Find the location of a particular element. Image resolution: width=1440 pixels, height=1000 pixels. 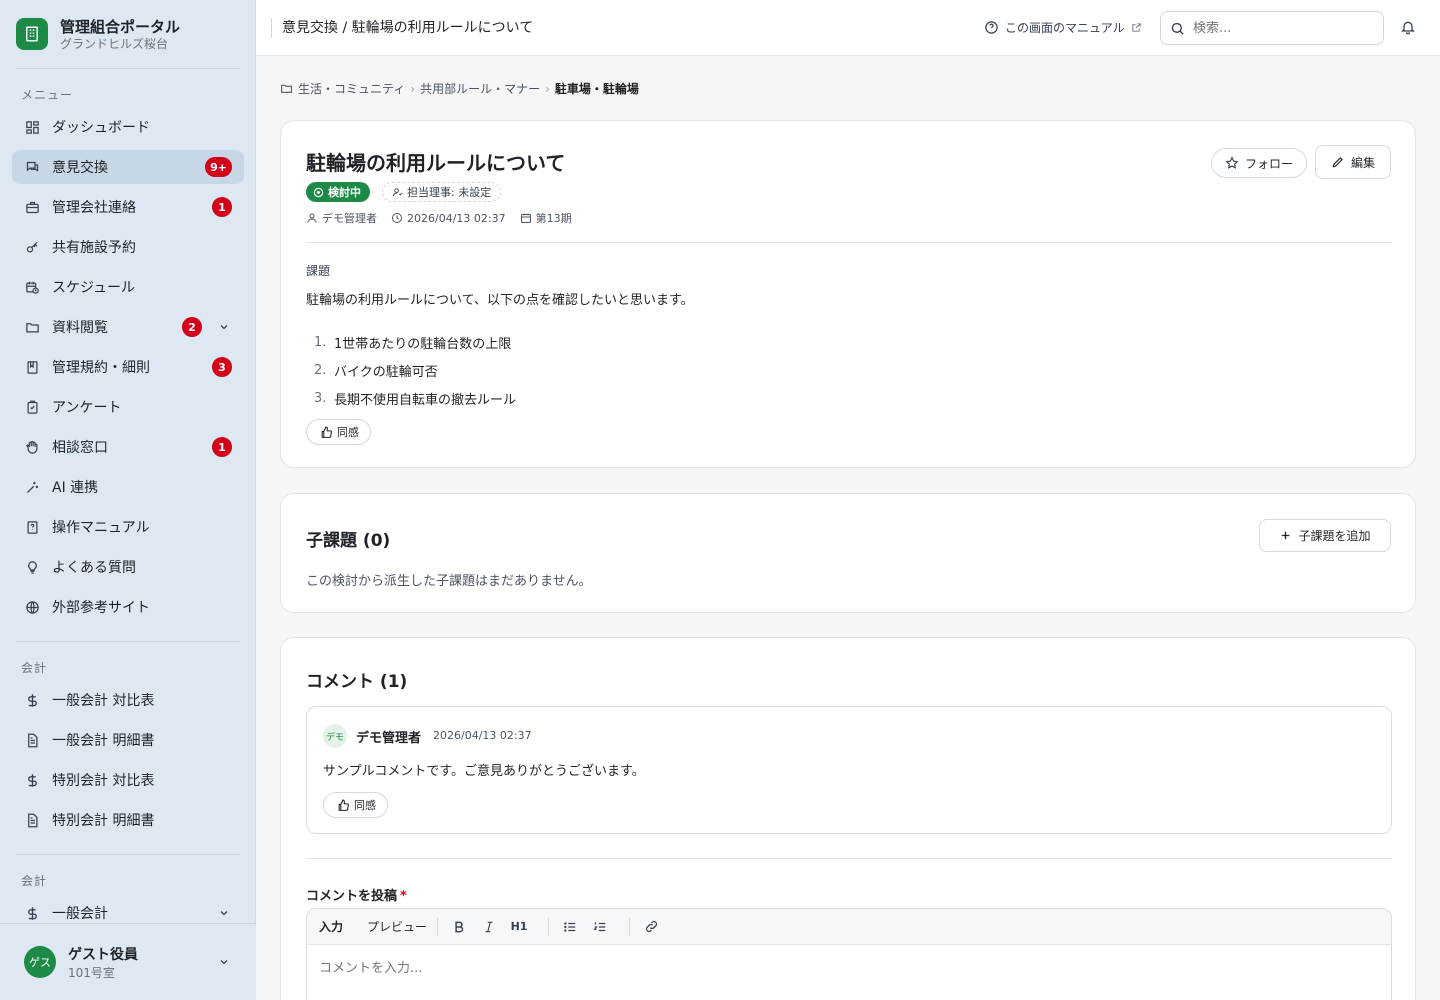

sidebar-item-special-comparison: 特別会計 対比表 is located at coordinates (128, 780).